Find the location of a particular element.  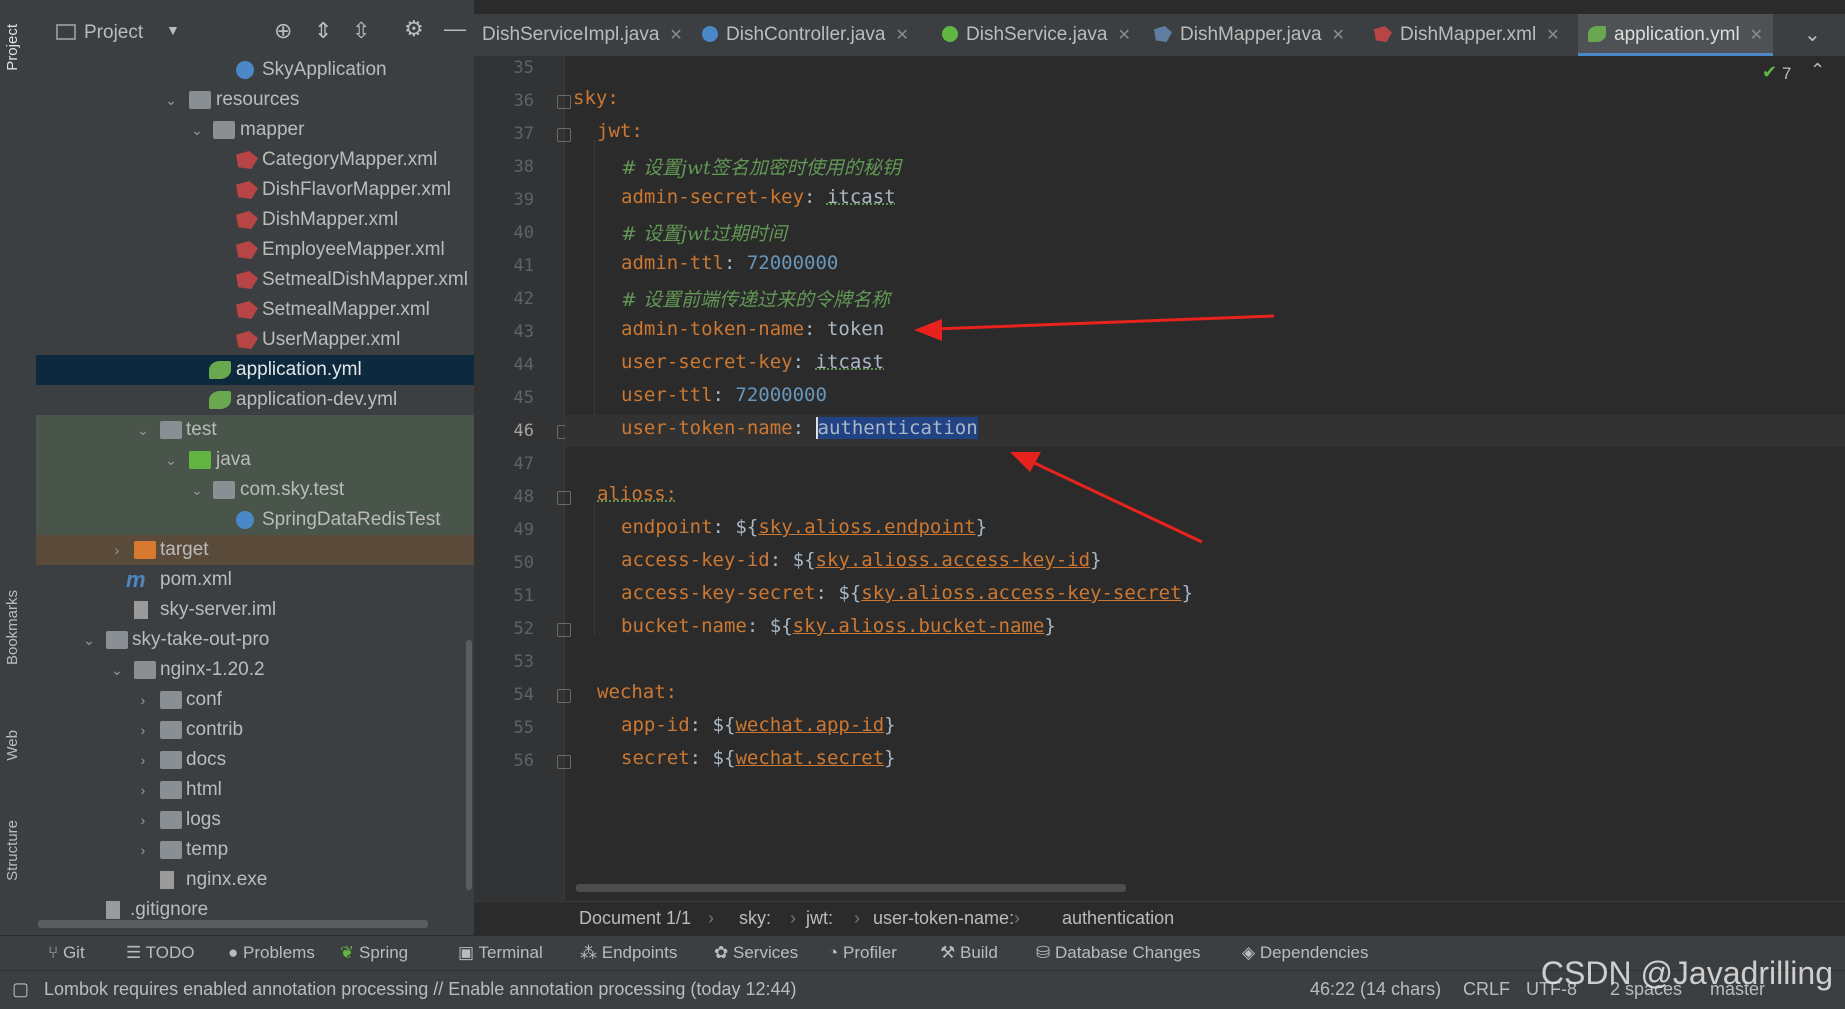

structure-tool-tab: Structure is located at coordinates (12, 850).